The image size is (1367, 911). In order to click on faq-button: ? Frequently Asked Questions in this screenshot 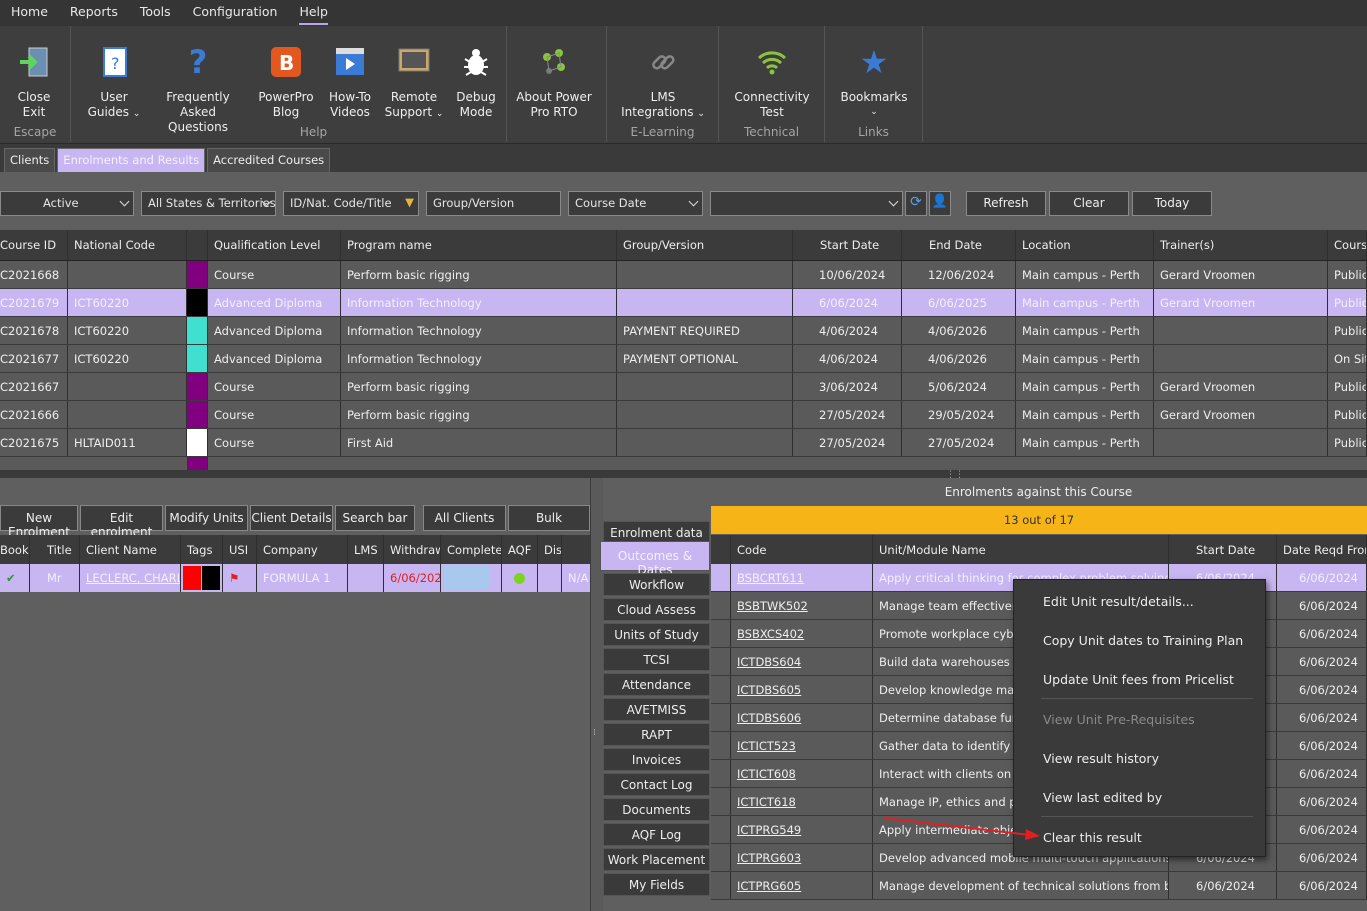, I will do `click(198, 80)`.